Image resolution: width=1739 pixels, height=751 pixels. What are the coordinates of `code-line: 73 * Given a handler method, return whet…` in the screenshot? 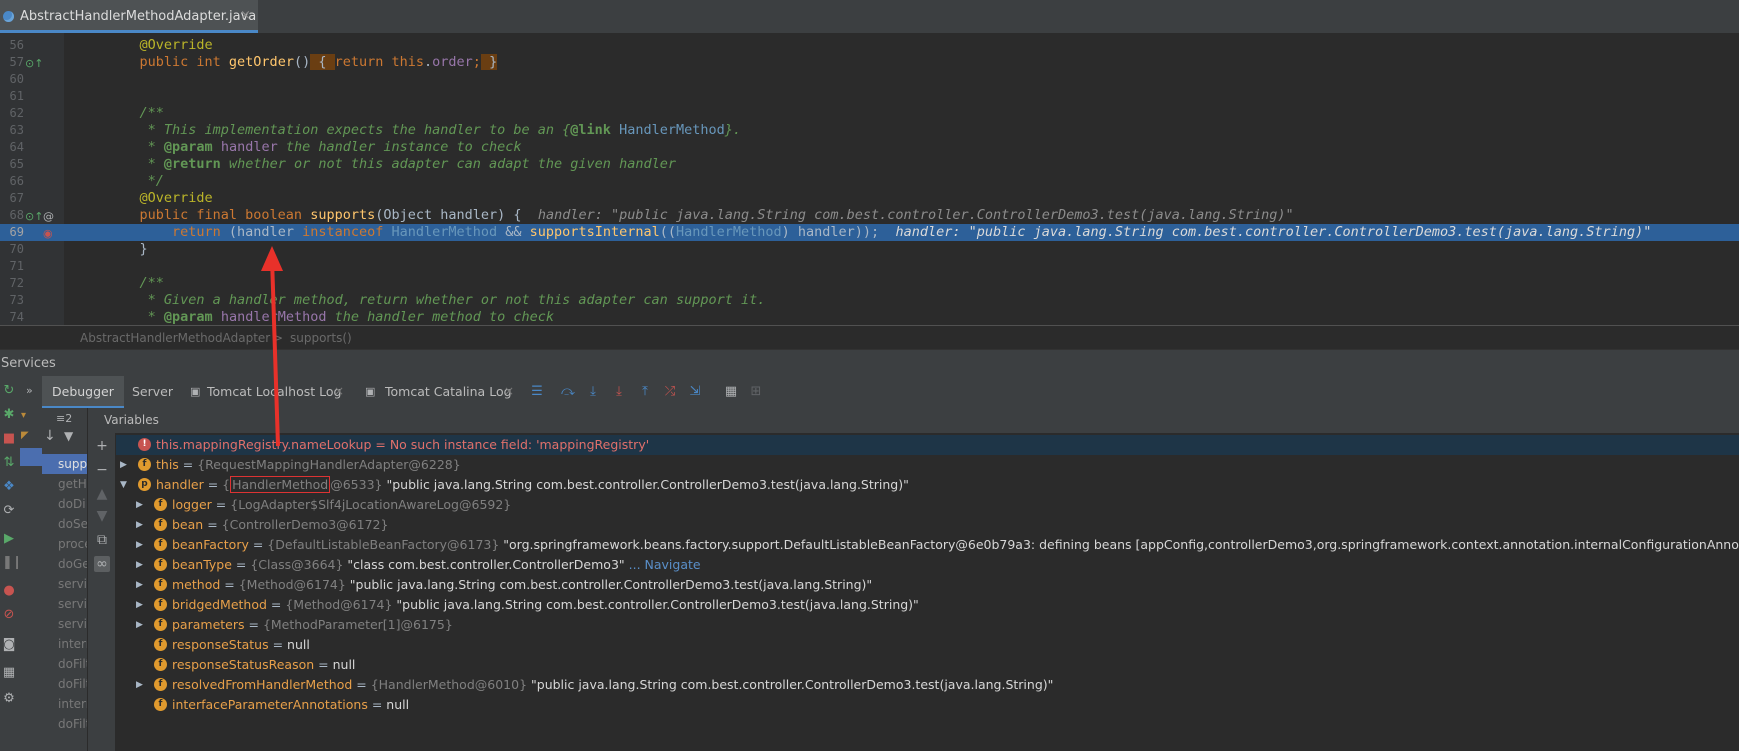 It's located at (869, 300).